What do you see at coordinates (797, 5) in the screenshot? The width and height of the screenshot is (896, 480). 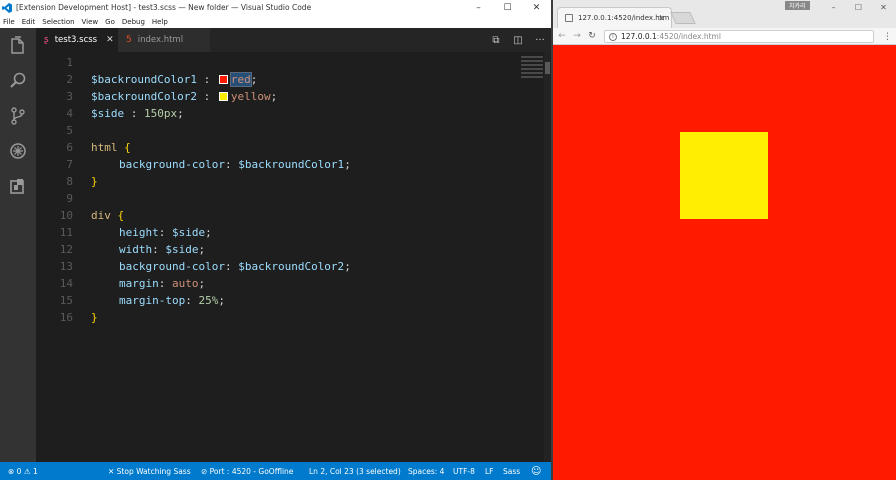 I see `profile-badge: 치카리` at bounding box center [797, 5].